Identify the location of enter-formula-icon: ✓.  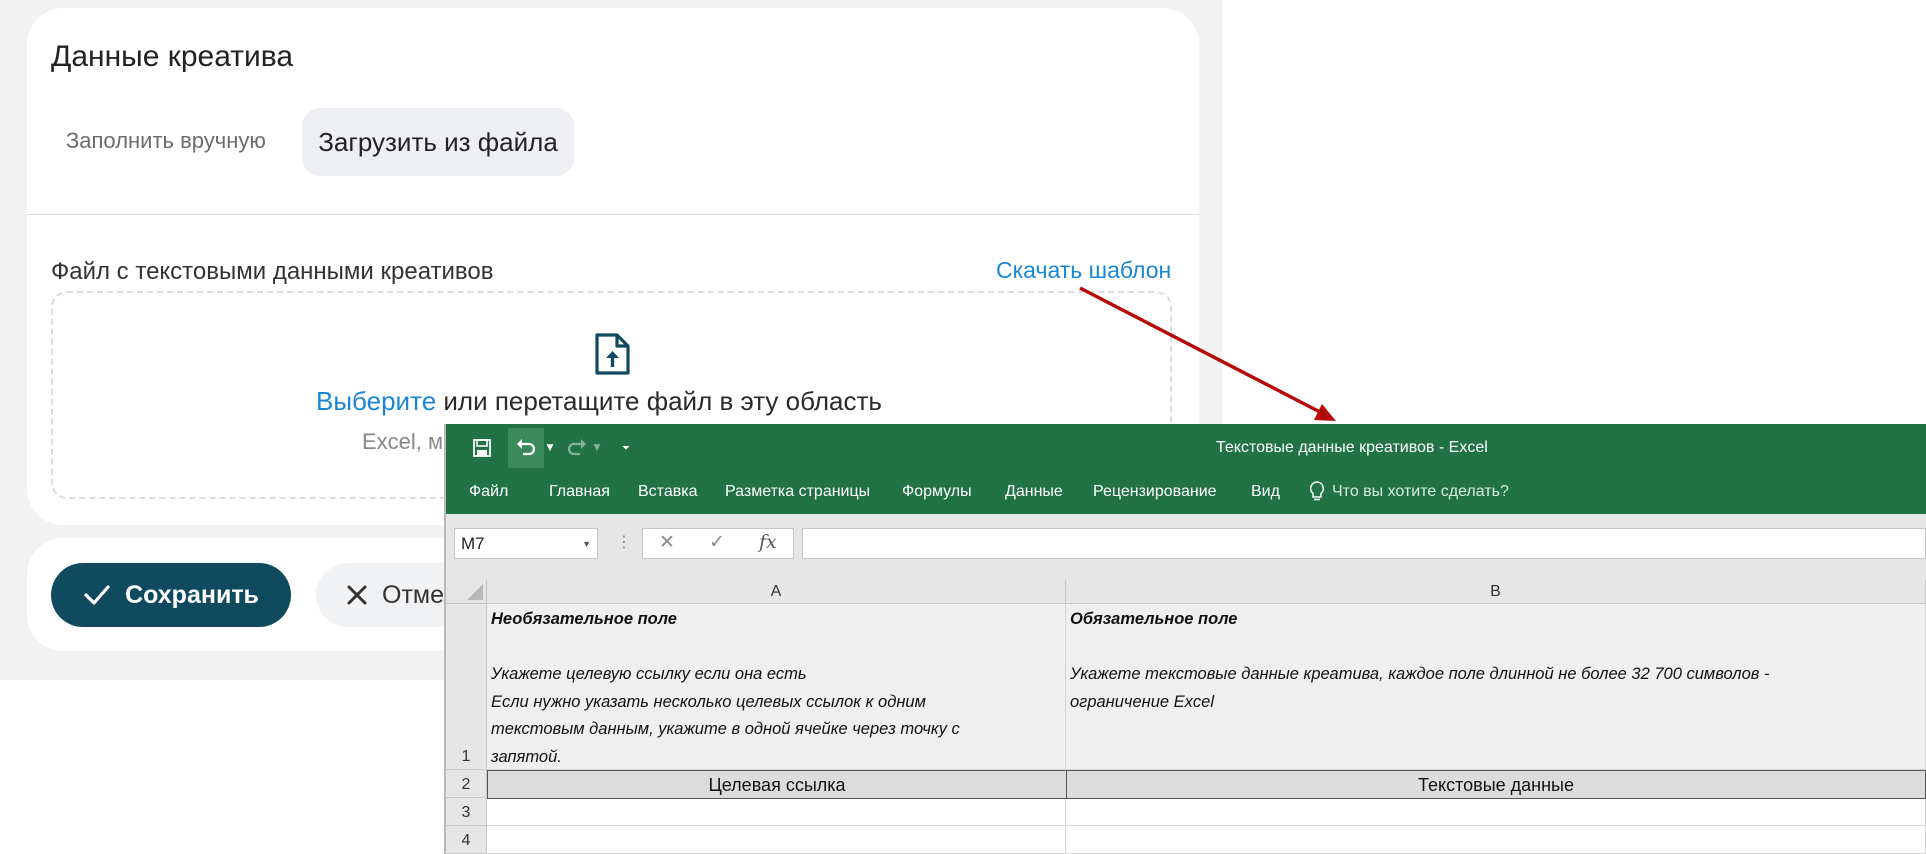
(717, 542).